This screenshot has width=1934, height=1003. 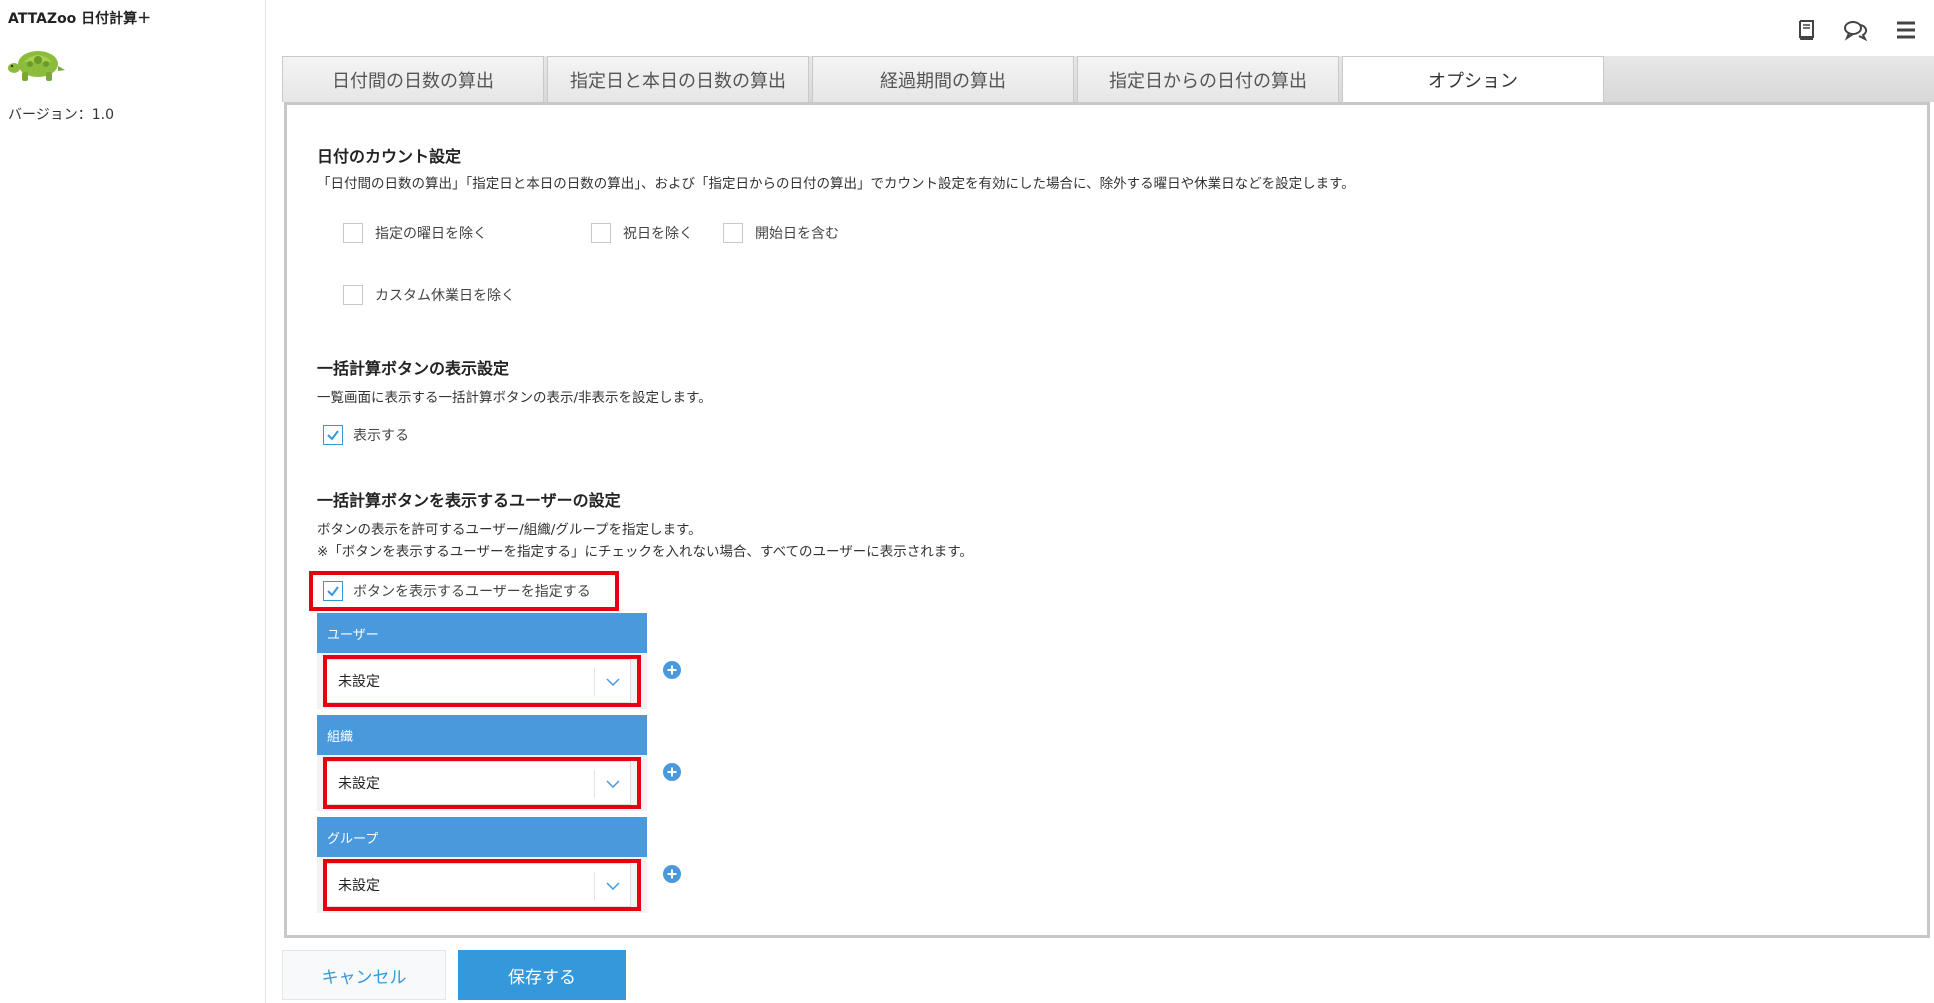 I want to click on user-field-header: ユーザー, so click(x=482, y=633).